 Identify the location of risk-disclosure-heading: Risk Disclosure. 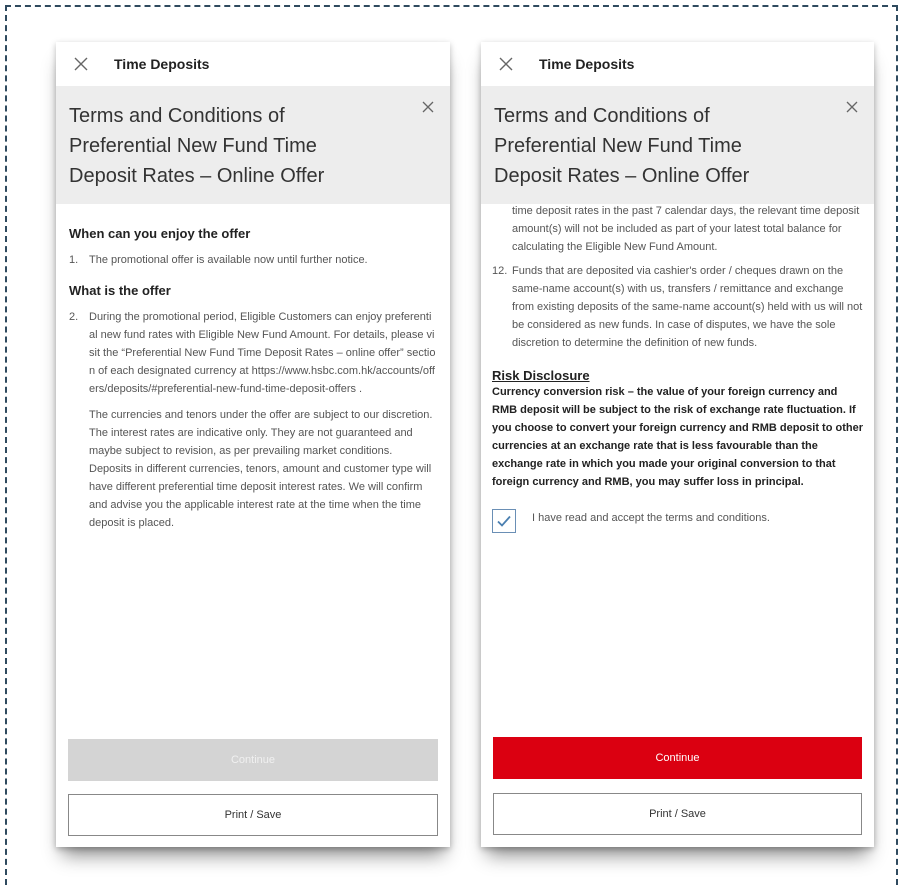
(541, 375).